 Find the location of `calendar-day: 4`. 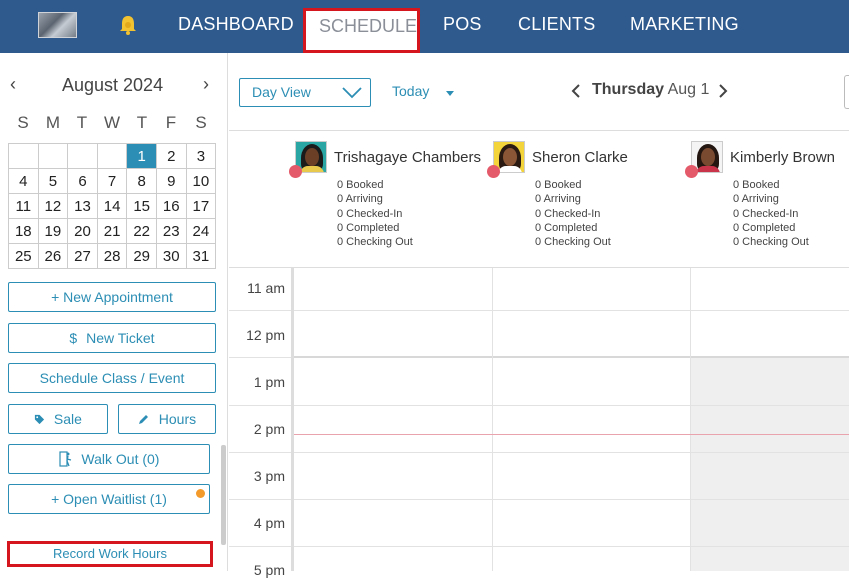

calendar-day: 4 is located at coordinates (23, 181).